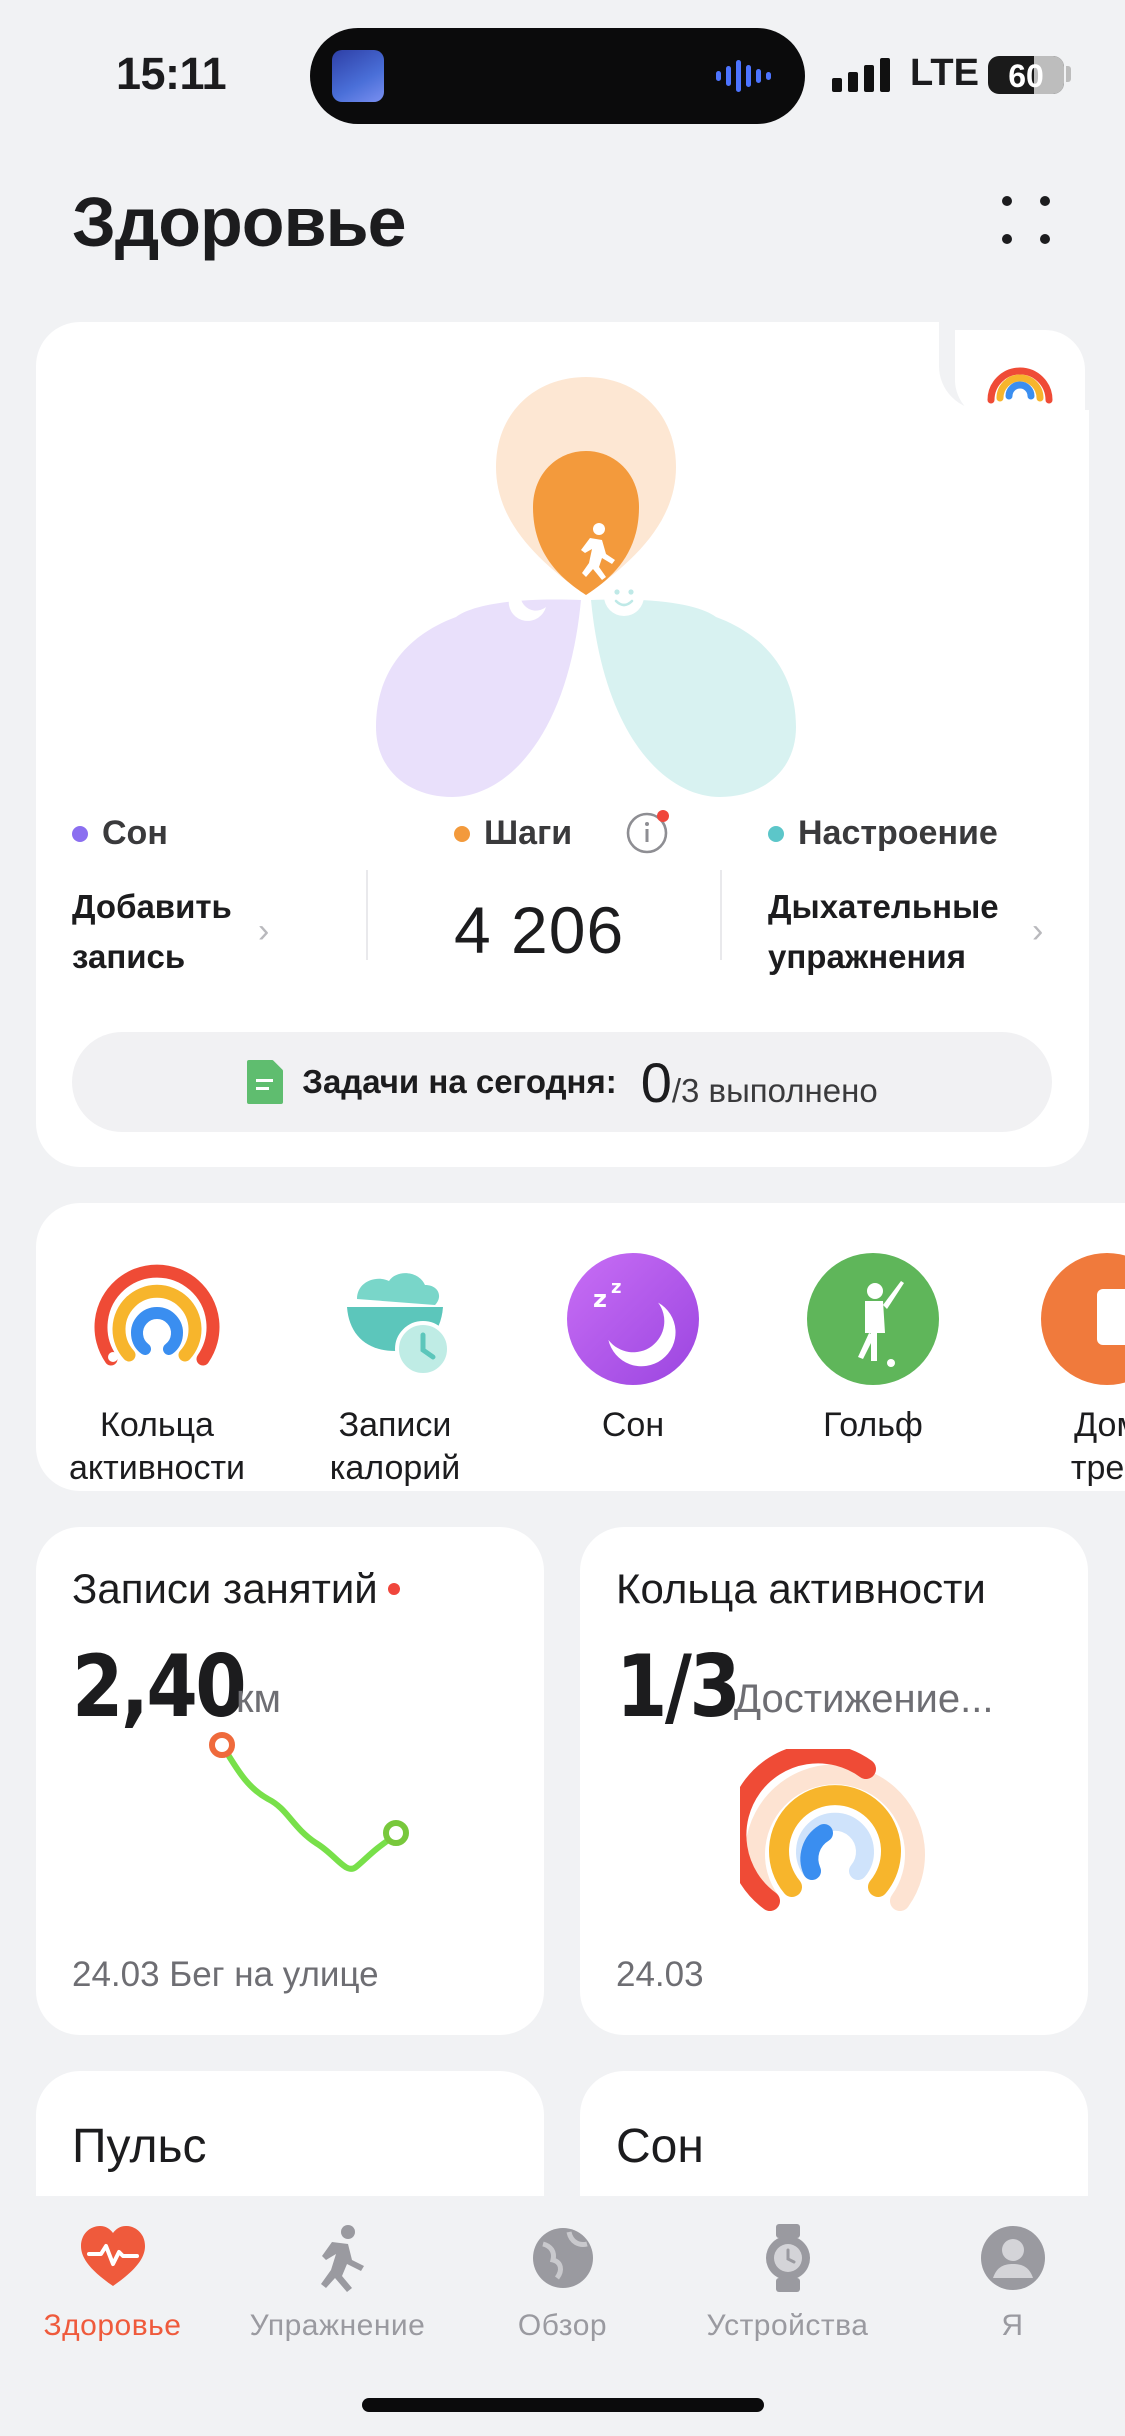  What do you see at coordinates (152, 932) in the screenshot?
I see `add-sleep-record-link: Добавить запись` at bounding box center [152, 932].